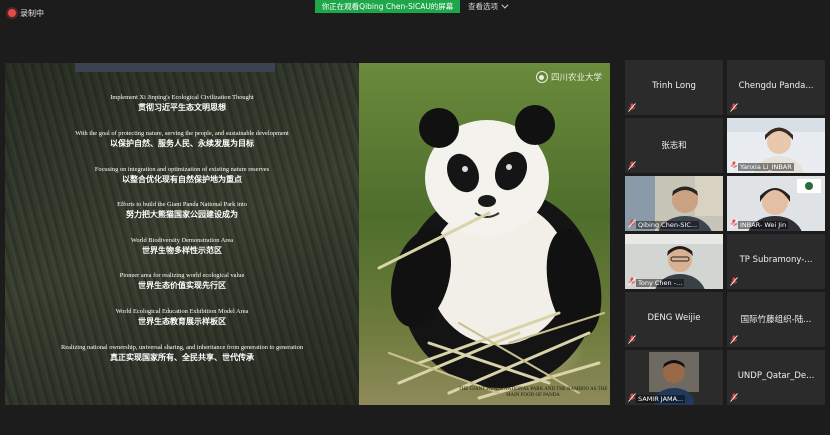 The image size is (830, 435). I want to click on participant-name: Yanxia Li_INBAR, so click(766, 167).